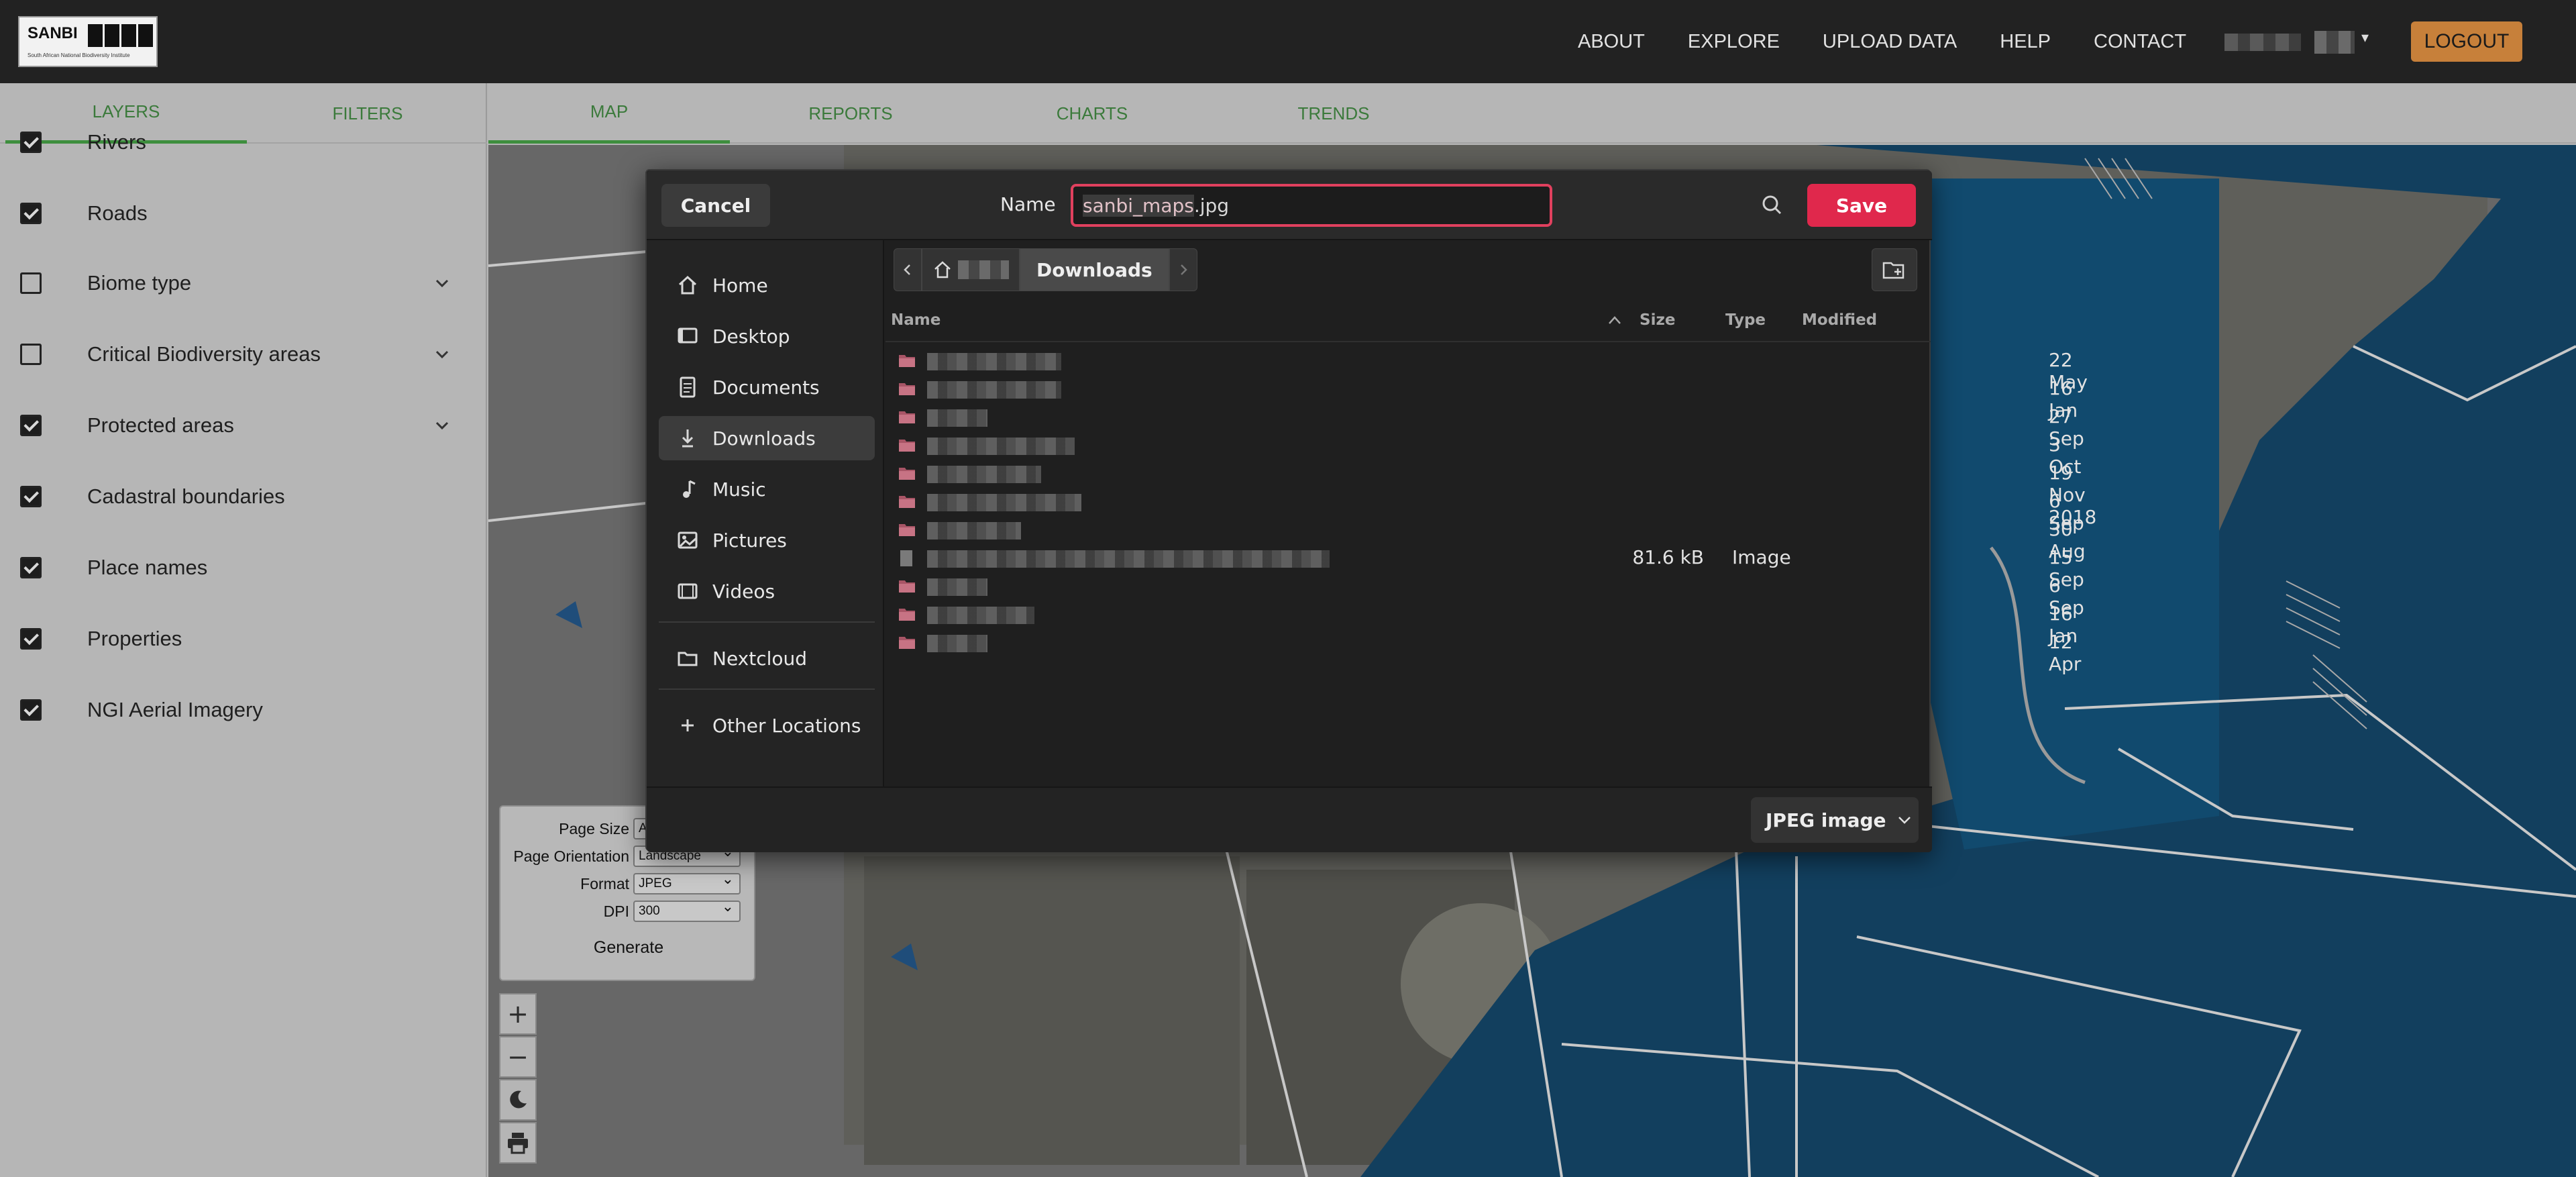 Image resolution: width=2576 pixels, height=1177 pixels. I want to click on column-header-name: Name, so click(916, 320).